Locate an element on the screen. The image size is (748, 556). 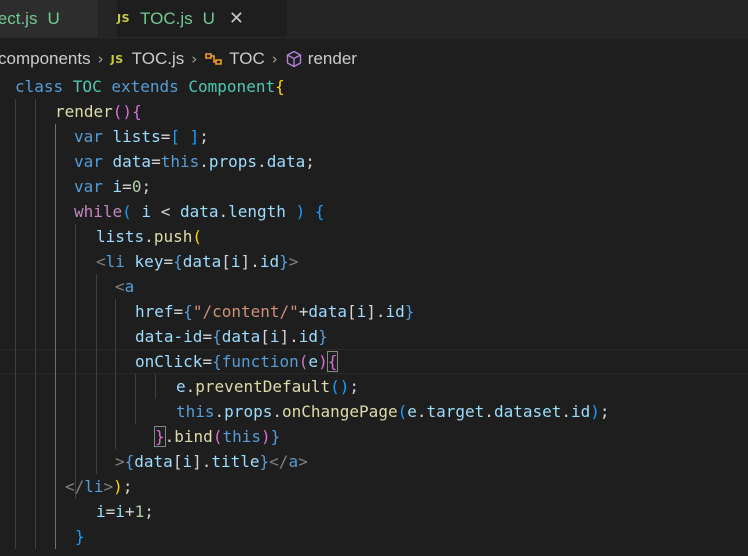
tab-project-js: ject.js U is located at coordinates (49, 18).